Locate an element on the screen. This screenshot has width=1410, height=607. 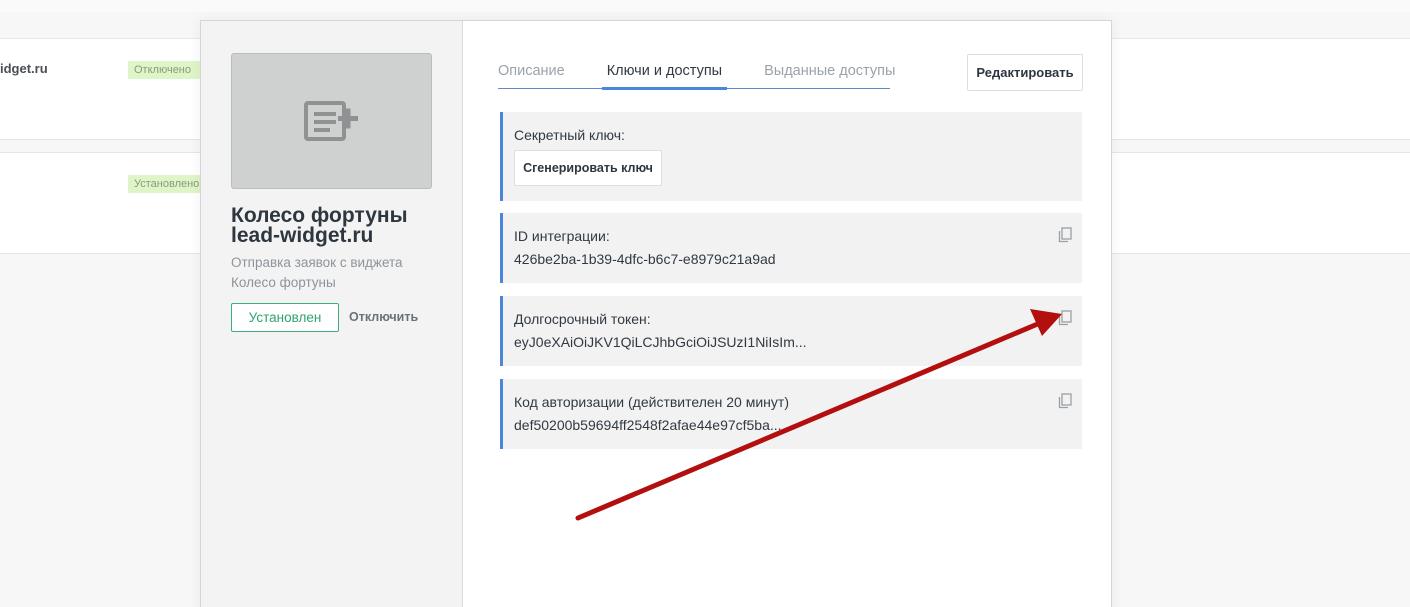
secret-key-field: Секретный ключ: Сгенерировать ключ is located at coordinates (791, 156).